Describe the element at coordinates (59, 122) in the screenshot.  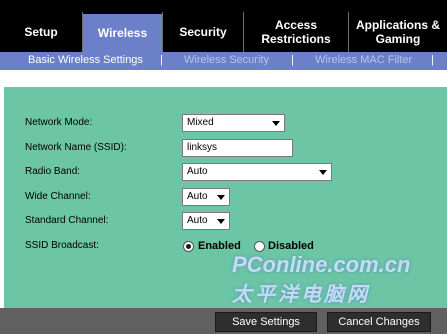
I see `network-mode-label: Network Mode:` at that location.